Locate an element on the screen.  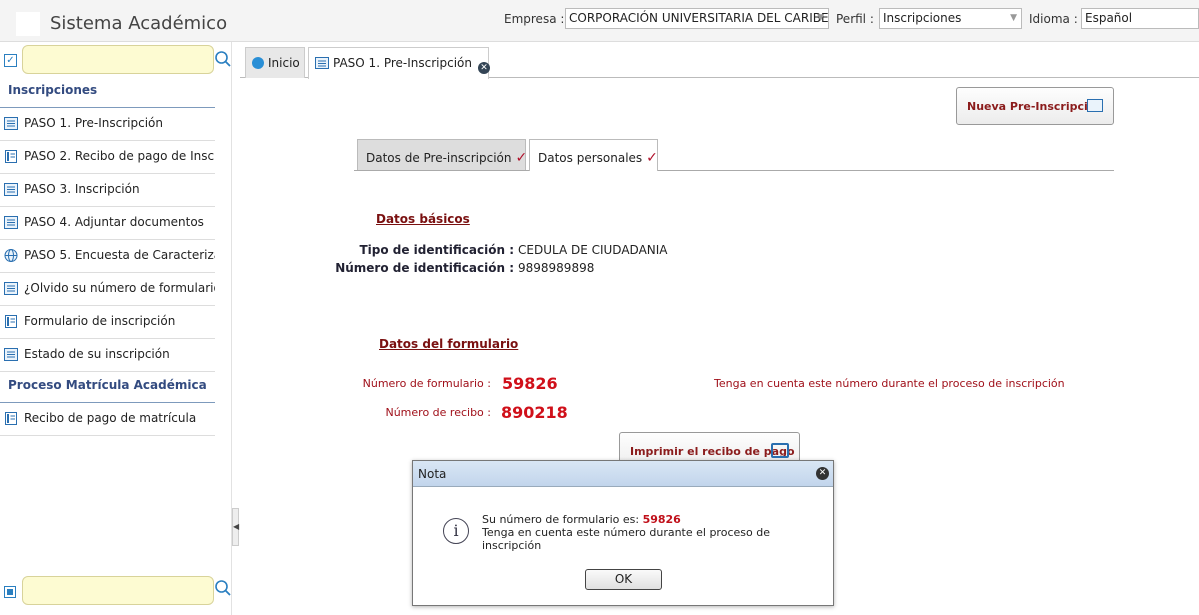
perfil-select-value: Inscripciones is located at coordinates (922, 18).